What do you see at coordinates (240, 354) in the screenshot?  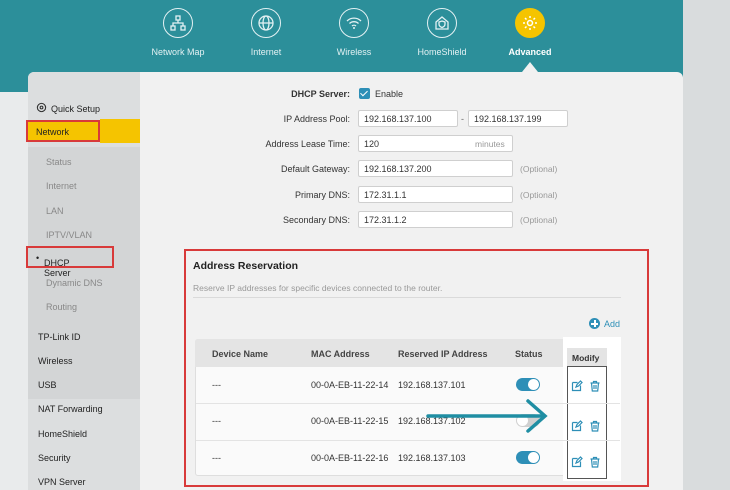 I see `column-device-name: Device Name` at bounding box center [240, 354].